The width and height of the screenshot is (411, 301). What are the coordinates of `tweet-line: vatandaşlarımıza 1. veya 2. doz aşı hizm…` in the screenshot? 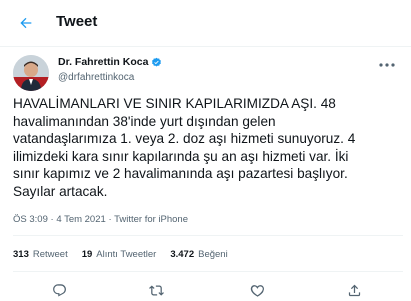 It's located at (184, 139).